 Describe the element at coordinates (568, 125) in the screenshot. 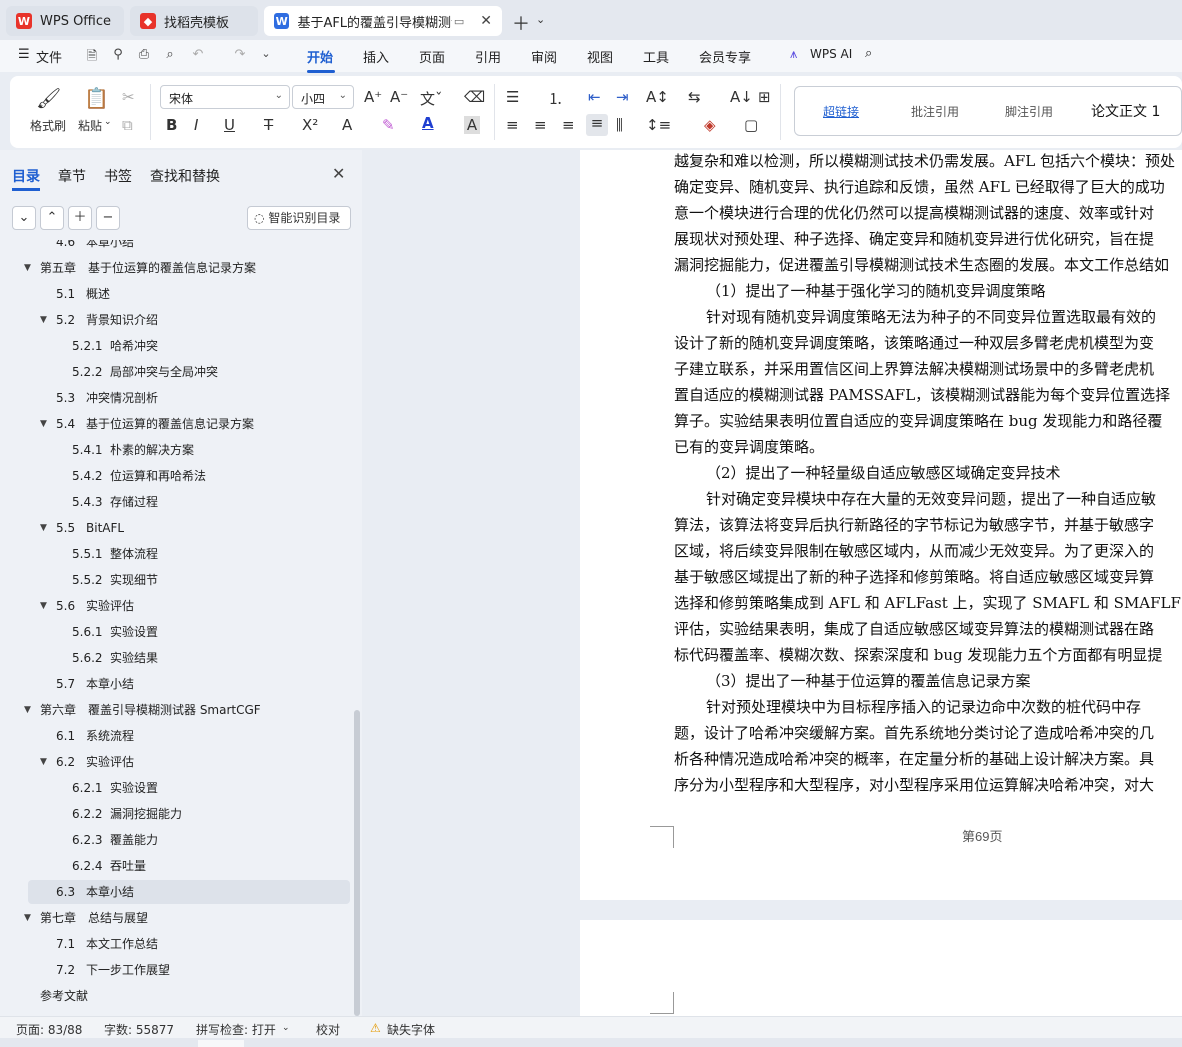

I see `align-right-icon: ≡` at that location.